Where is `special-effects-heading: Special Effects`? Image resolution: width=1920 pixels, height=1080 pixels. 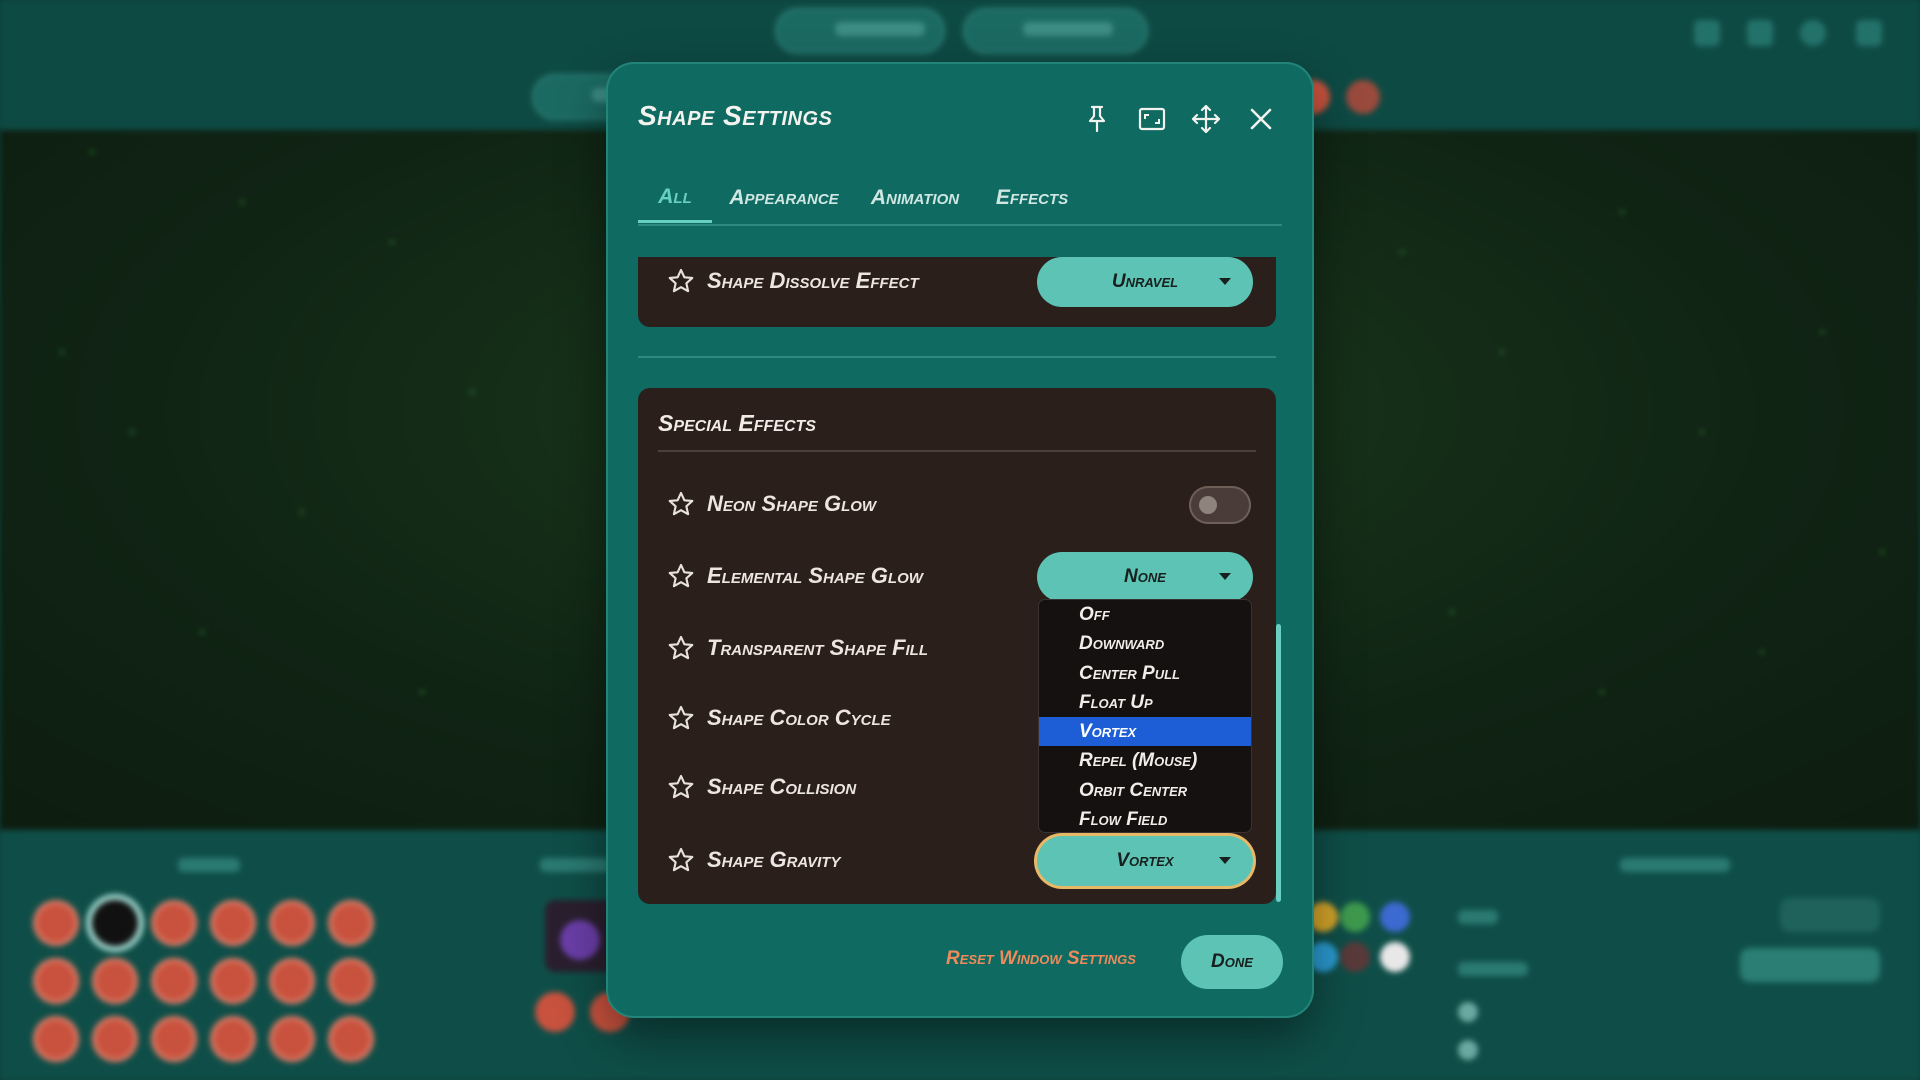 special-effects-heading: Special Effects is located at coordinates (737, 423).